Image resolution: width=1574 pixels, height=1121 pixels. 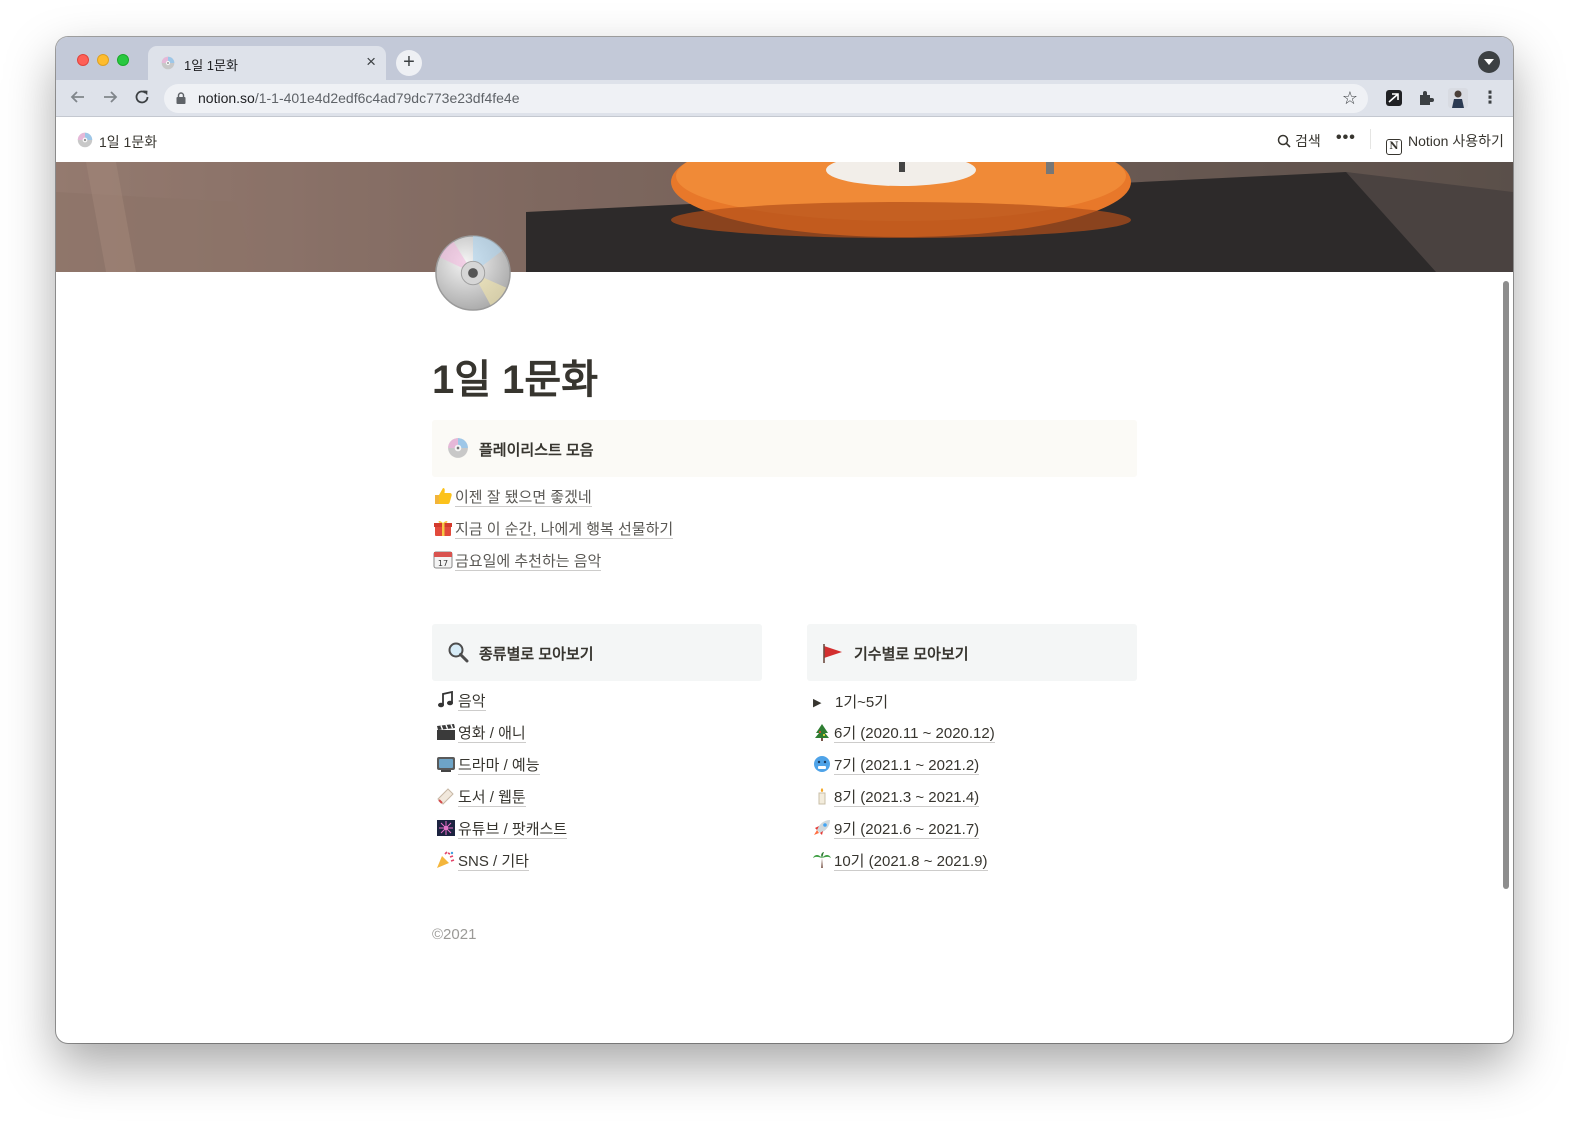 What do you see at coordinates (472, 702) in the screenshot?
I see `genre-link-label: 음악` at bounding box center [472, 702].